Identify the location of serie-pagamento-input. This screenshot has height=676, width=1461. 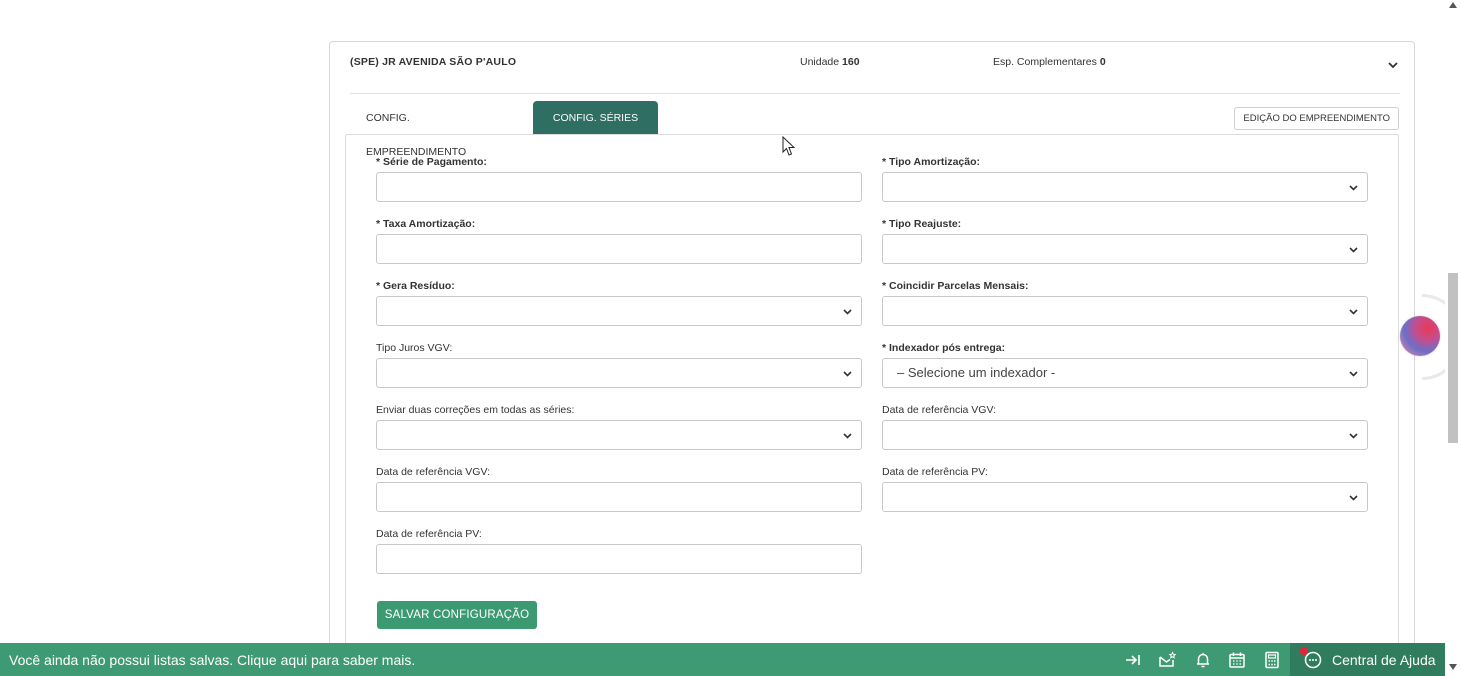
(619, 187).